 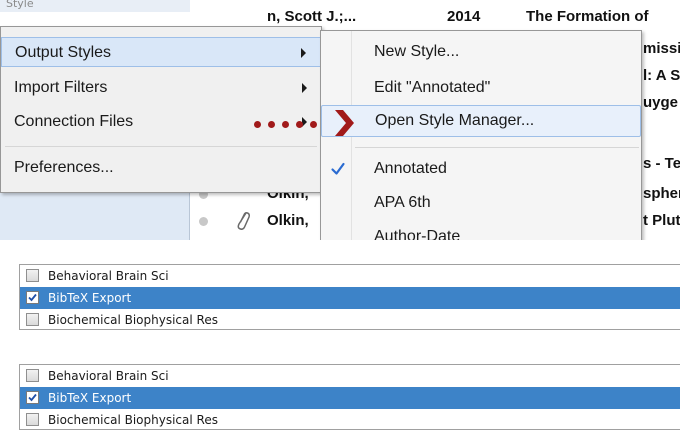 What do you see at coordinates (402, 202) in the screenshot?
I see `menu-item-label: APA 6th` at bounding box center [402, 202].